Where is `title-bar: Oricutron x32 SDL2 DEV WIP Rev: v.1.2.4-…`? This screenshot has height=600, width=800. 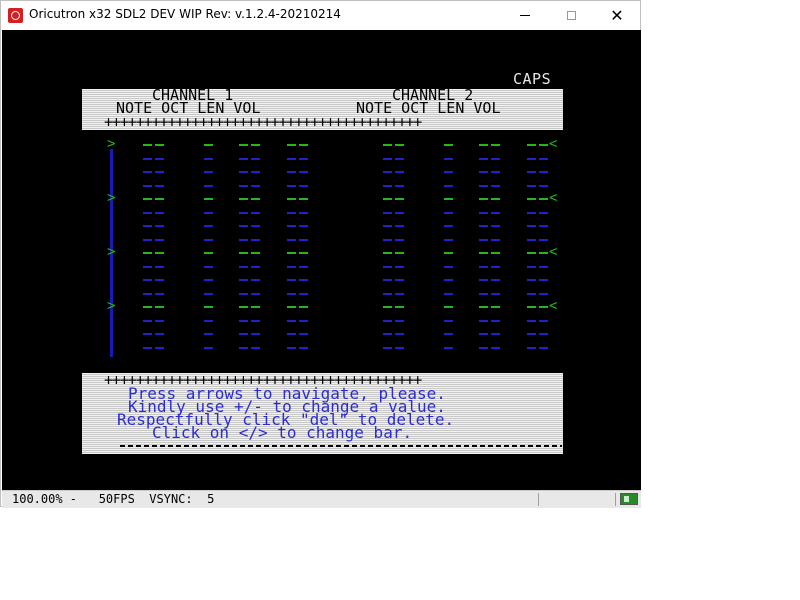
title-bar: Oricutron x32 SDL2 DEV WIP Rev: v.1.2.4-… is located at coordinates (320, 15).